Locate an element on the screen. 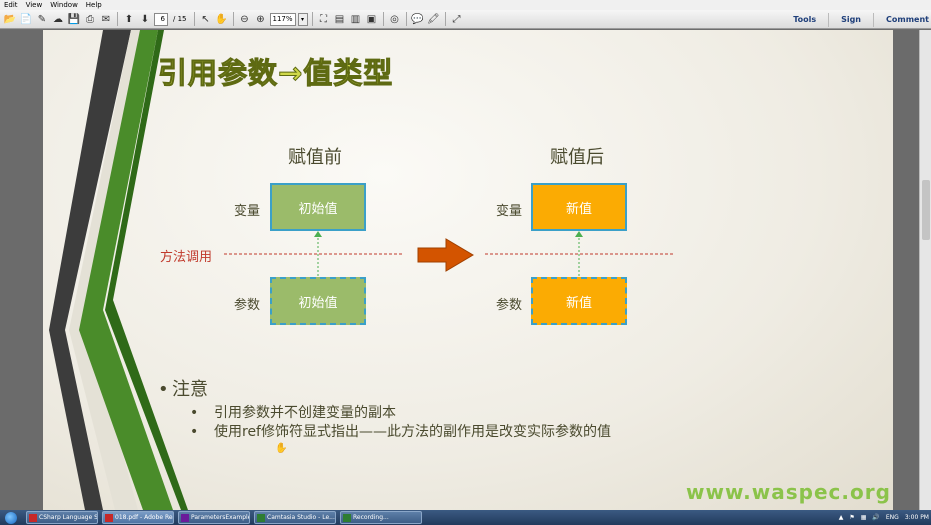 The image size is (931, 525). note-item: • 使用ref修饰符显式指出——此方法的副作用是改变实际参数的值 is located at coordinates (400, 432).